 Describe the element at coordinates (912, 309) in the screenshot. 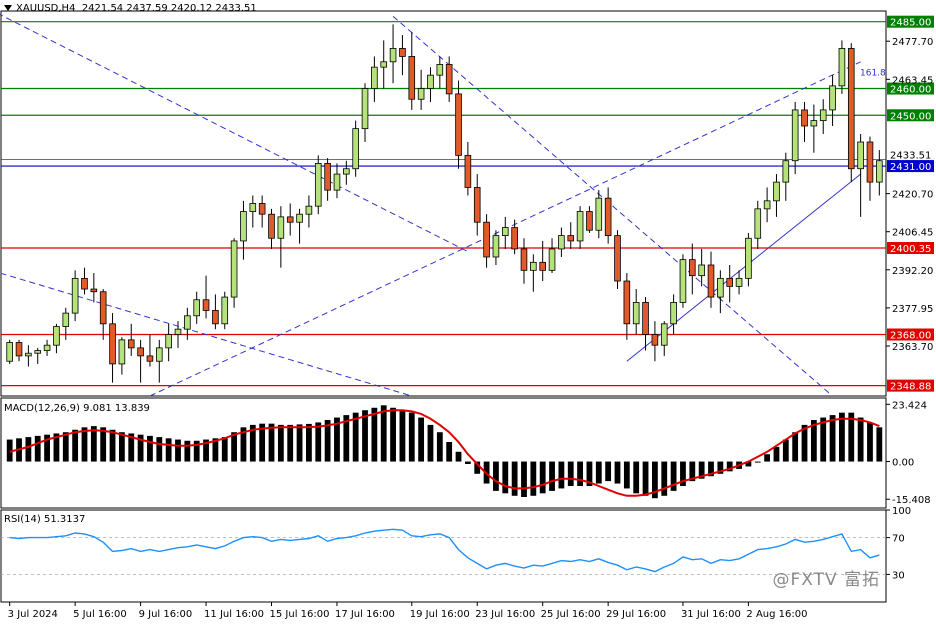

I see `price-tick-label: 2377.95` at that location.